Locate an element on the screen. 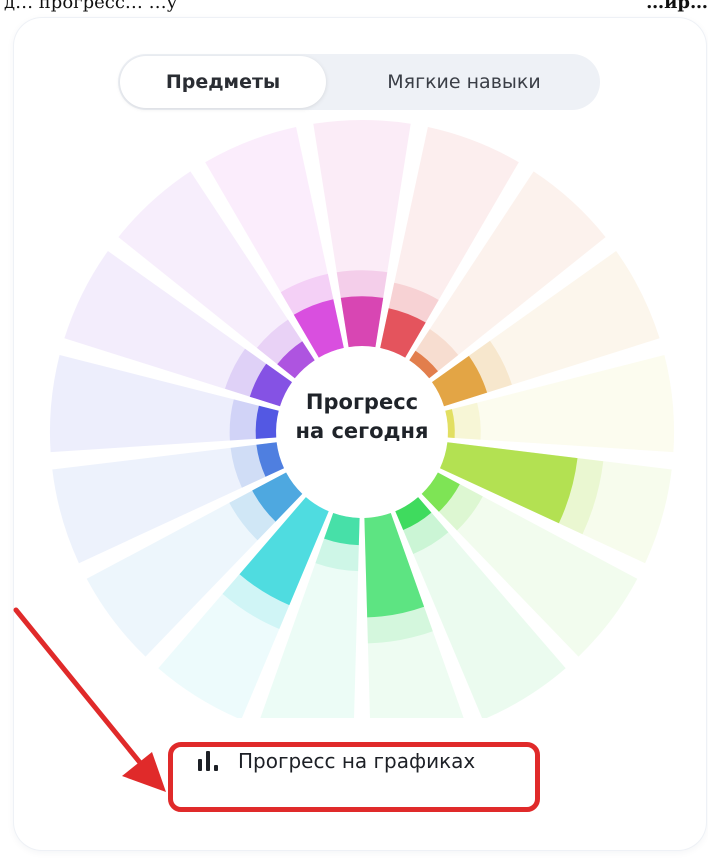 This screenshot has width=708, height=860. cropped-heading-left: д… прогресс… …у is located at coordinates (91, 6).